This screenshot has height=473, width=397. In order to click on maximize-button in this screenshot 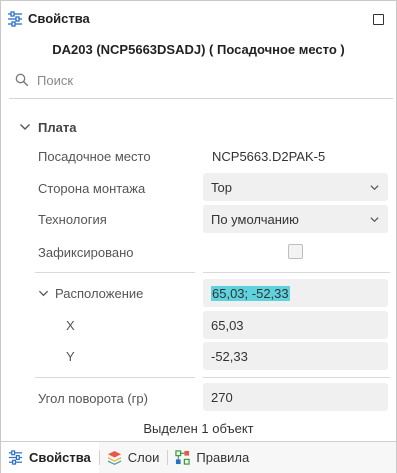, I will do `click(378, 19)`.